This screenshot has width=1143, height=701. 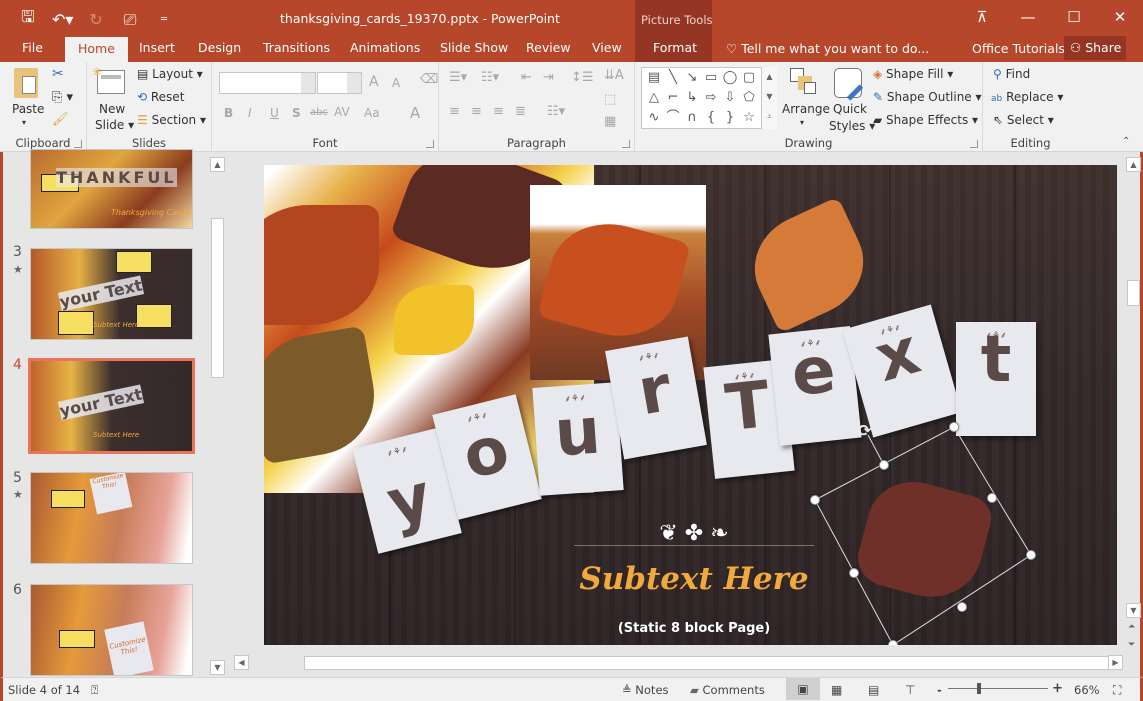 I want to click on slide-thumbnail-selected: your Text Subtext Here, so click(x=111, y=406).